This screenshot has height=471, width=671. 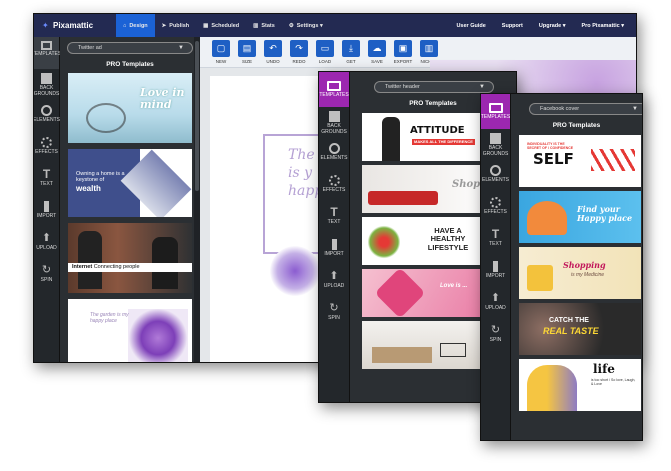 I want to click on nav-upgrade: Upgrade ▾, so click(x=552, y=26).